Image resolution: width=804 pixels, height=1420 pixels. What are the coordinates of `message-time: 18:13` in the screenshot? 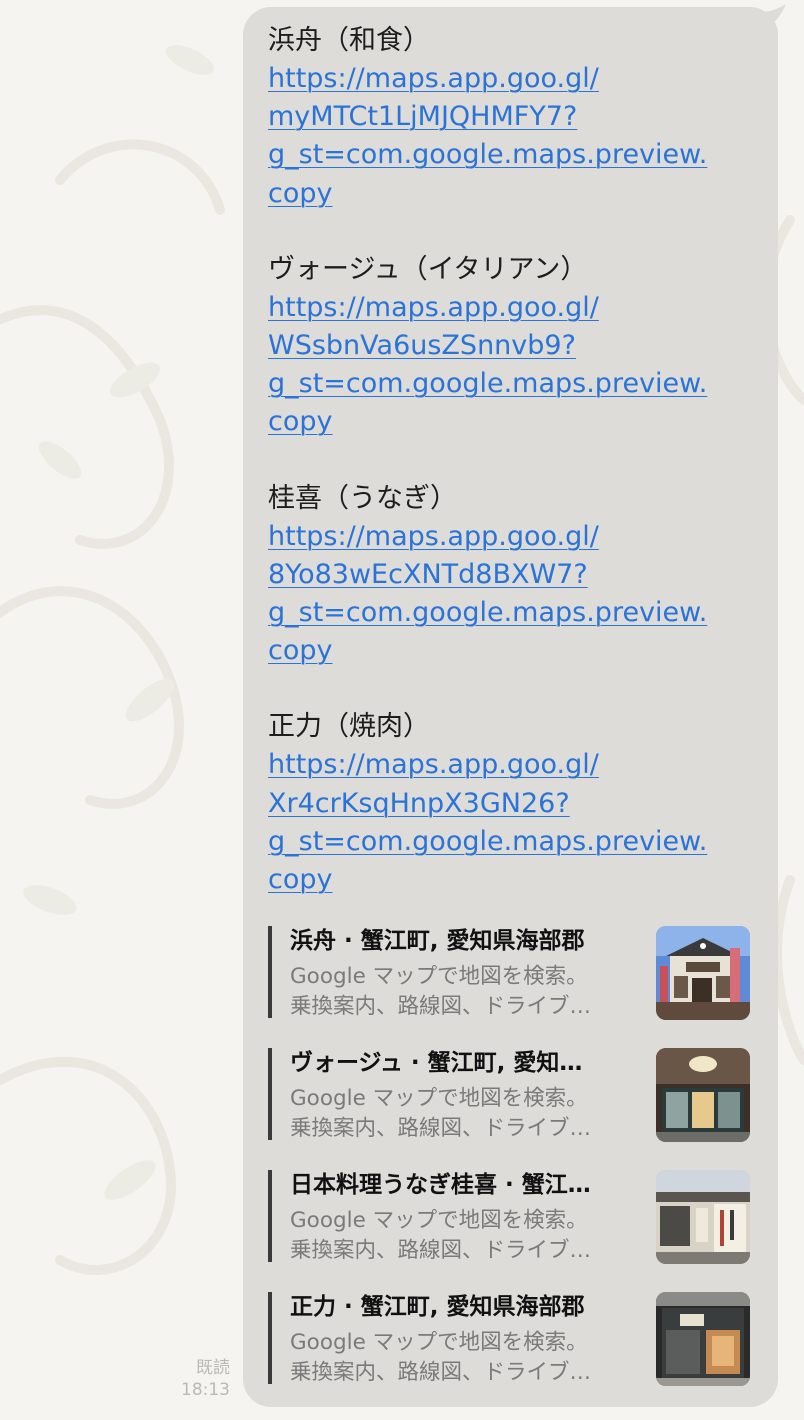 It's located at (205, 1390).